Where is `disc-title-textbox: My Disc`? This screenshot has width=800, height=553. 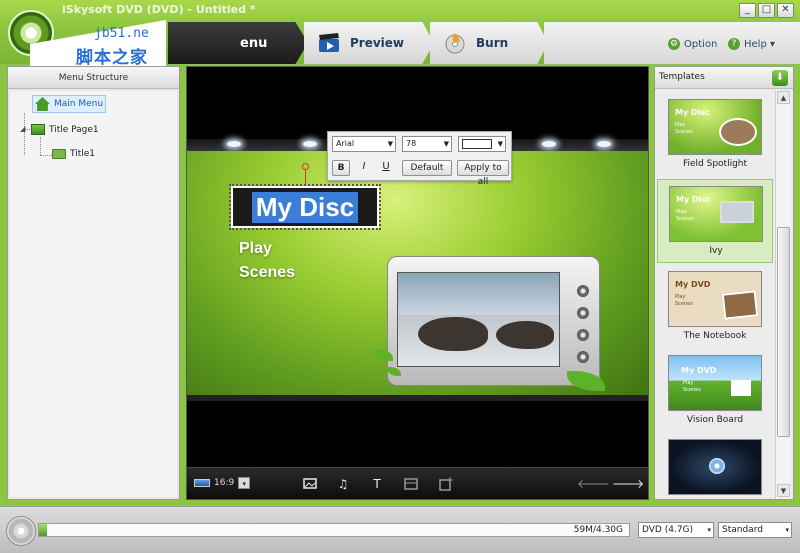 disc-title-textbox: My Disc is located at coordinates (305, 207).